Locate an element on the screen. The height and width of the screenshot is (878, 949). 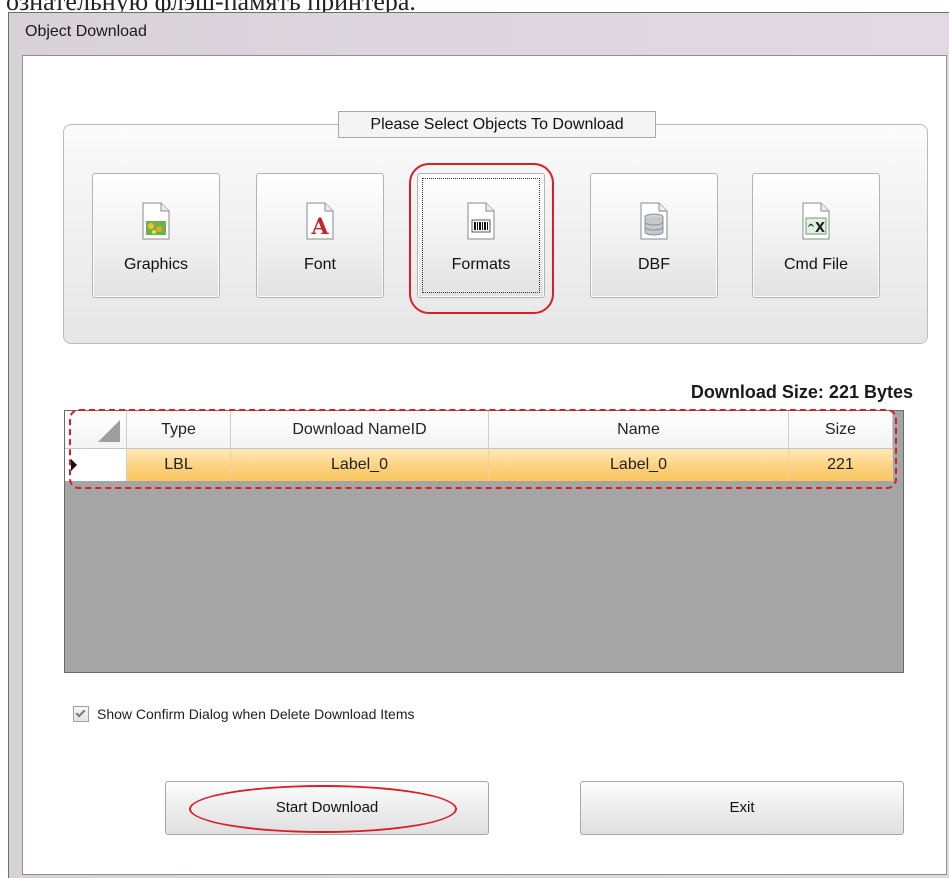
svg-text: A is located at coordinates (319, 227).